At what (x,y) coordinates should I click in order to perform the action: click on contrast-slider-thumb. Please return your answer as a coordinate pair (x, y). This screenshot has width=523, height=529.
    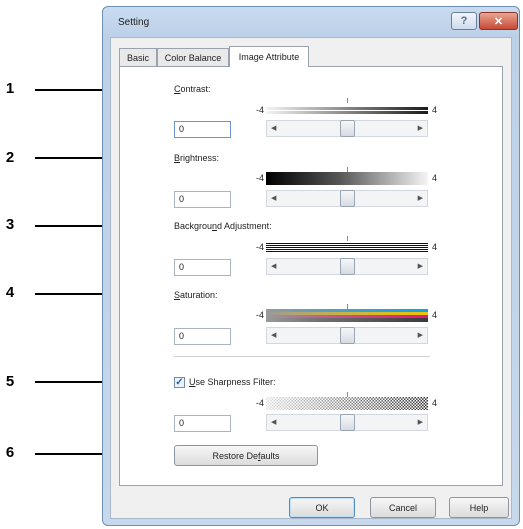
    Looking at the image, I should click on (347, 128).